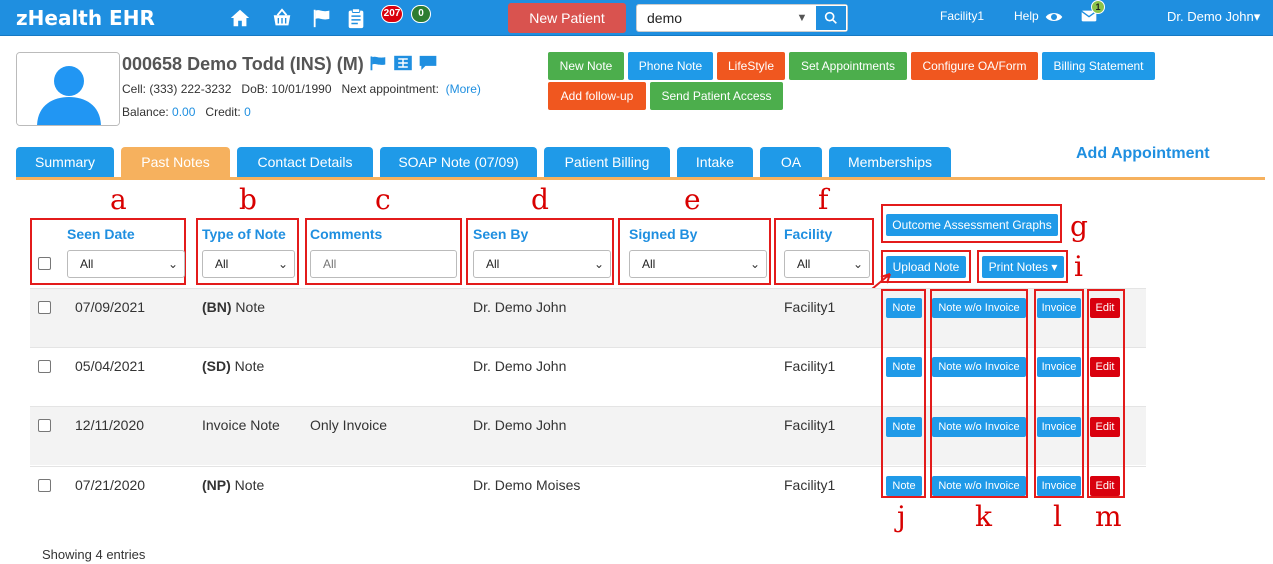 The height and width of the screenshot is (564, 1273). Describe the element at coordinates (1023, 267) in the screenshot. I see `print-notes-button: Print Notes ▾` at that location.